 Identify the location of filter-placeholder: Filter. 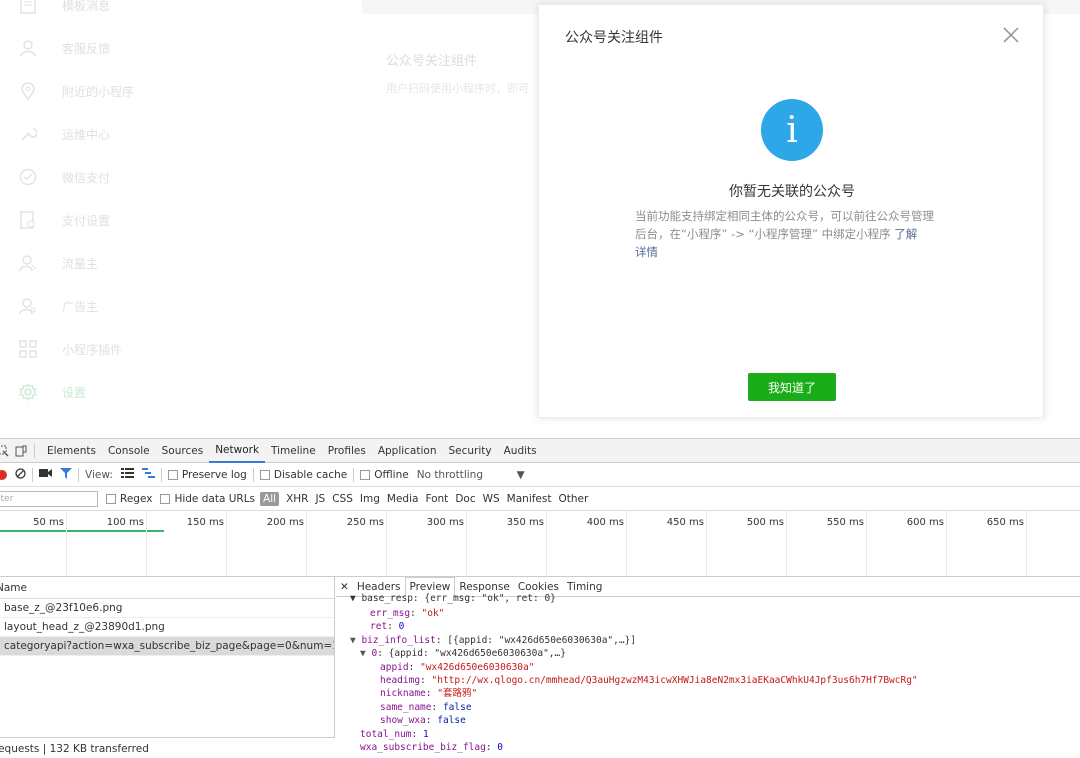
(7, 498).